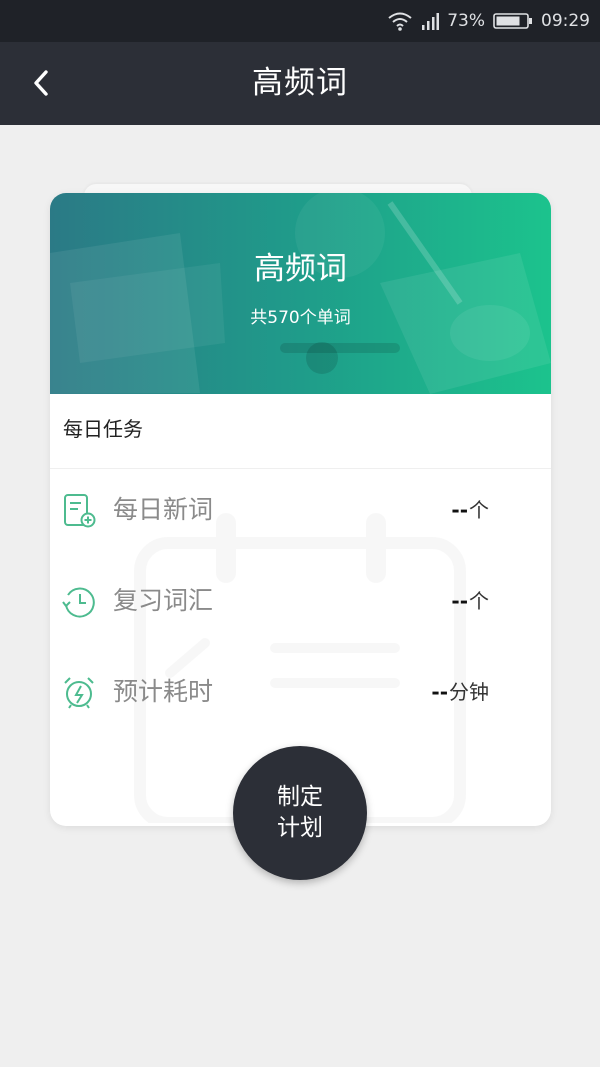 This screenshot has height=1067, width=600. Describe the element at coordinates (300, 813) in the screenshot. I see `make-plan-button: 制定 计划` at that location.